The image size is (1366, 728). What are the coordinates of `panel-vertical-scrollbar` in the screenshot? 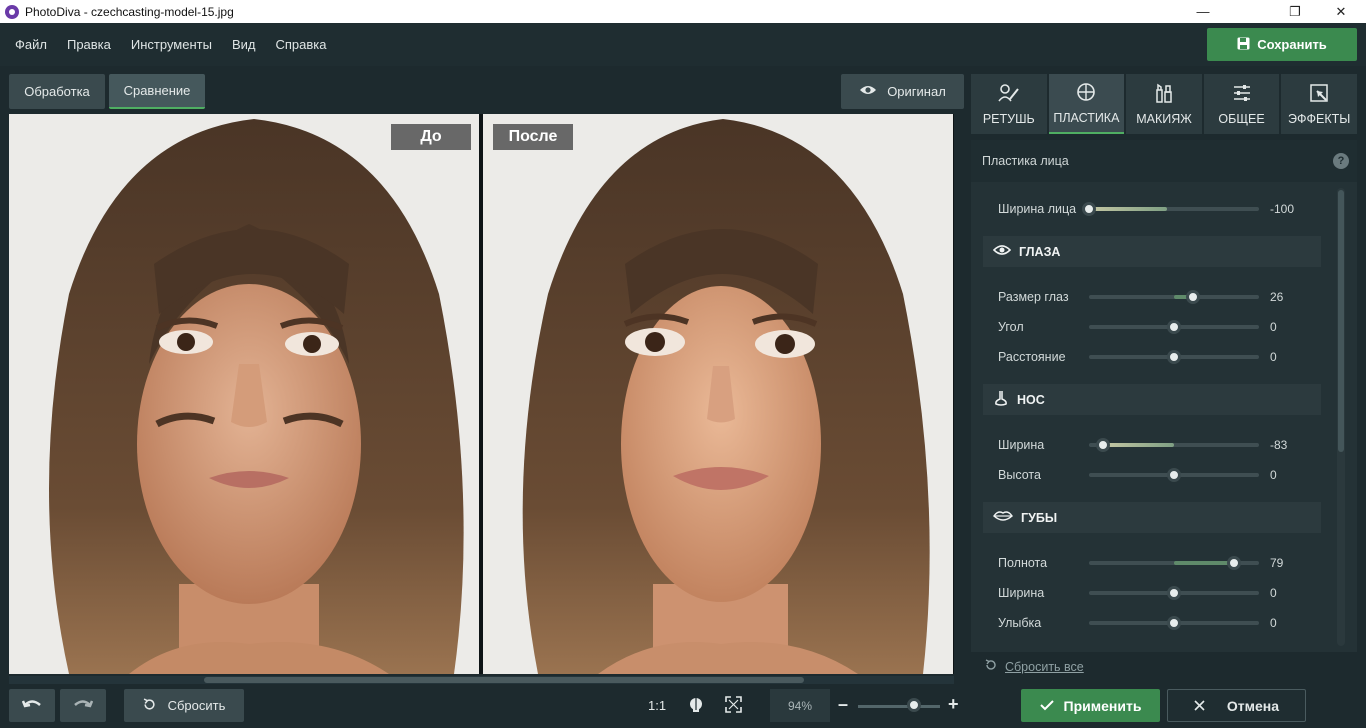 It's located at (1341, 417).